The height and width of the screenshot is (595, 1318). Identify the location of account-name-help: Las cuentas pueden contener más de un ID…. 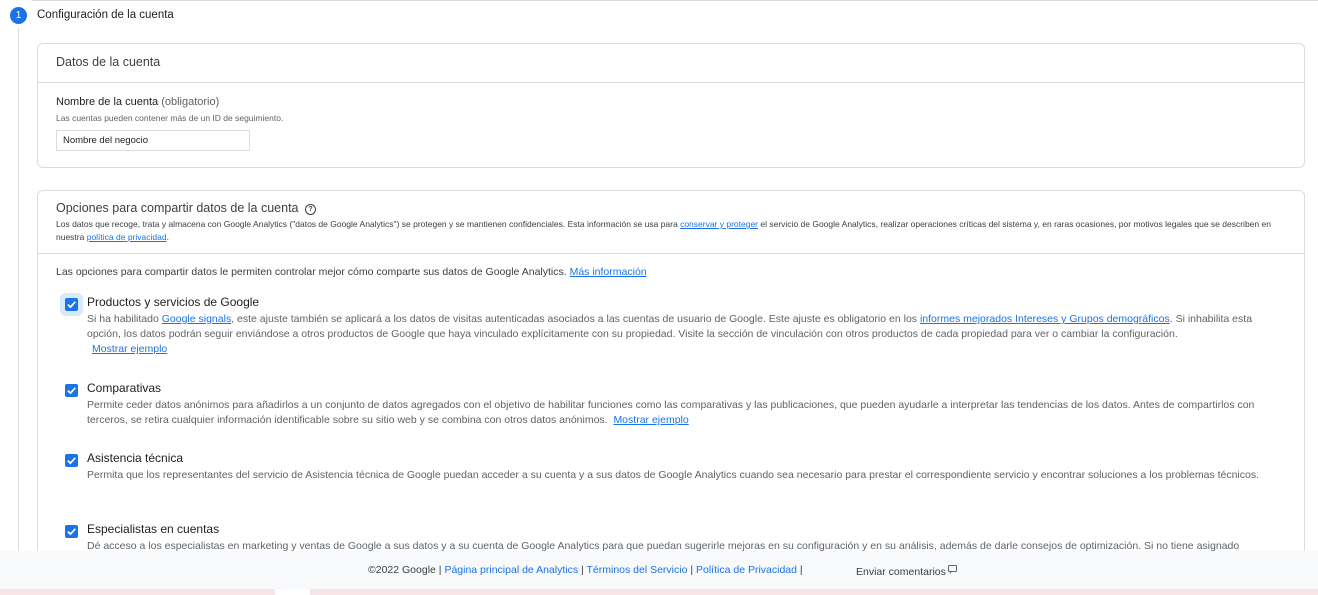
(170, 118).